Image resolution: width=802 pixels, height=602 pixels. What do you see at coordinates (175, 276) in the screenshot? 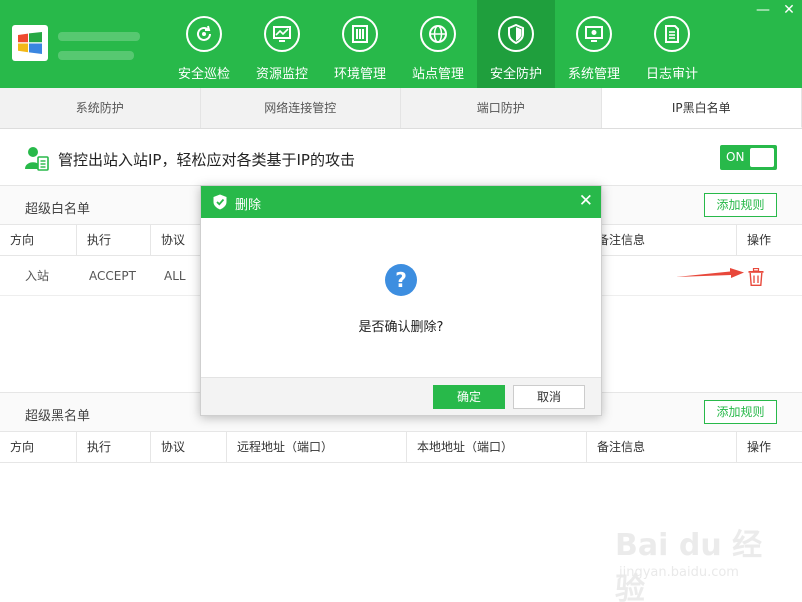
I see `cell-protocol: ALL` at bounding box center [175, 276].